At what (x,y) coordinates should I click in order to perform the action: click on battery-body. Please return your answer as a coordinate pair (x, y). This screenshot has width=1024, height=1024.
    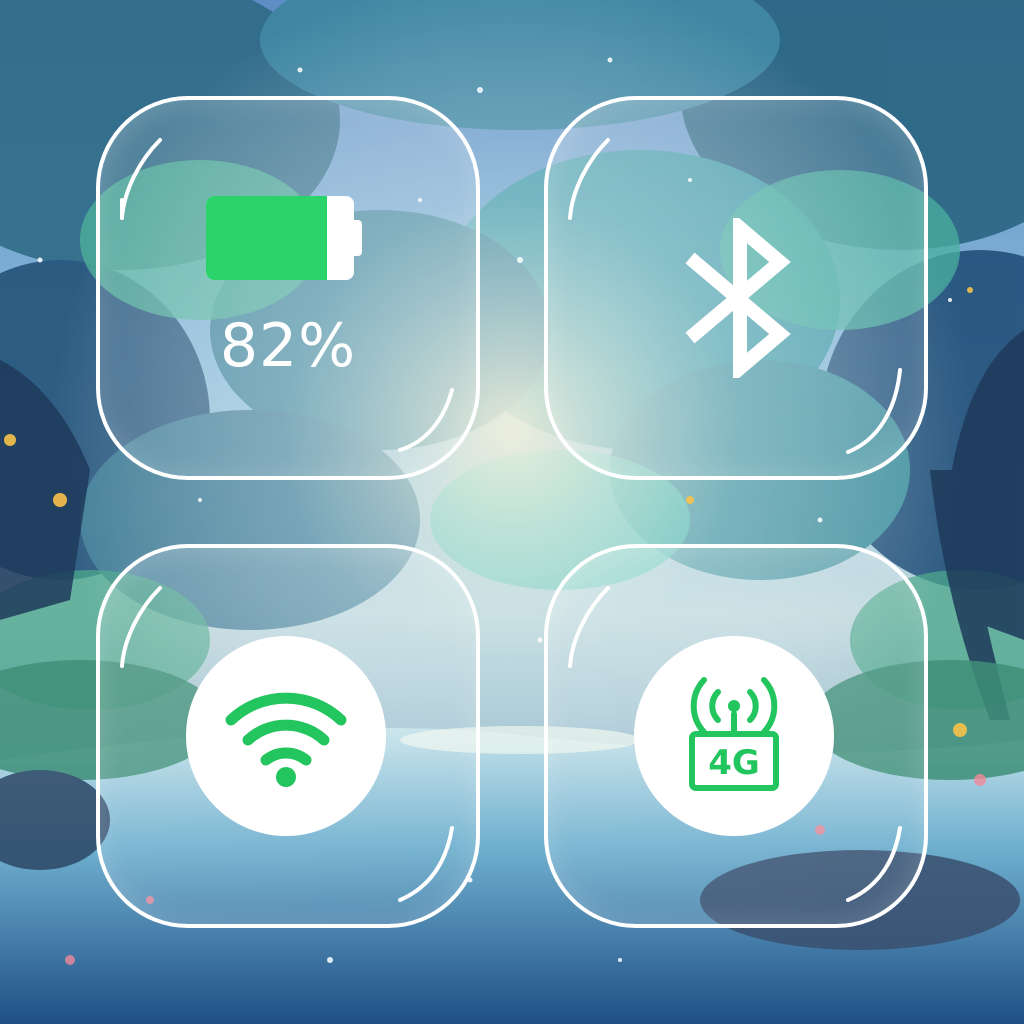
    Looking at the image, I should click on (280, 238).